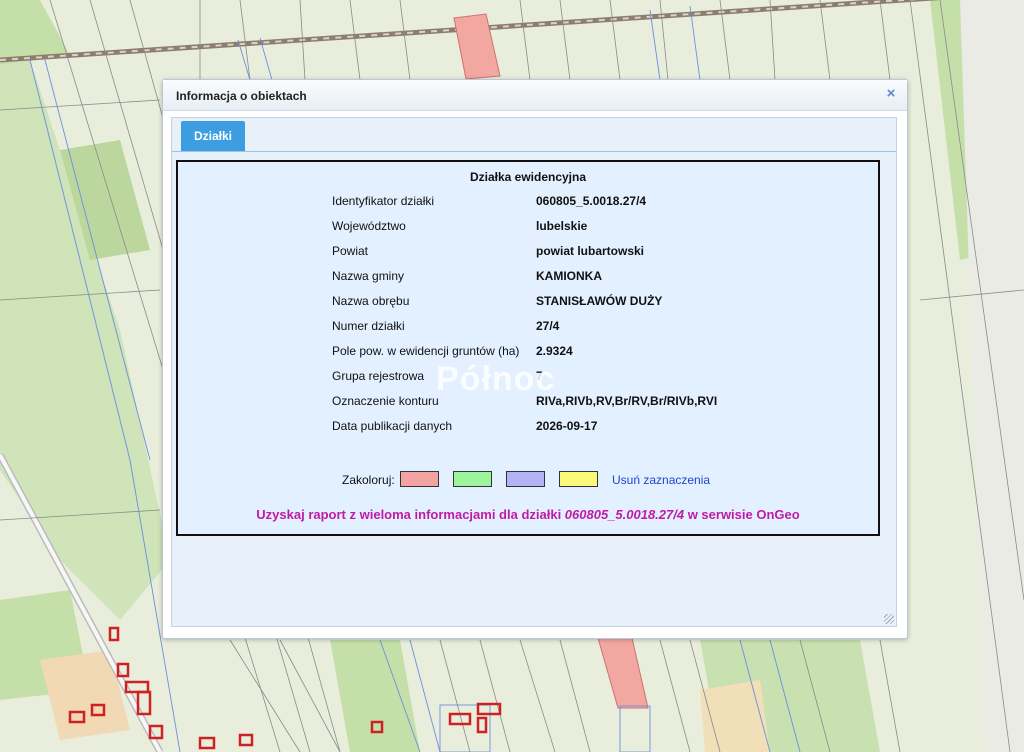 The height and width of the screenshot is (752, 1024). Describe the element at coordinates (535, 95) in the screenshot. I see `dialog-header: Informacja o obiektach ×` at that location.